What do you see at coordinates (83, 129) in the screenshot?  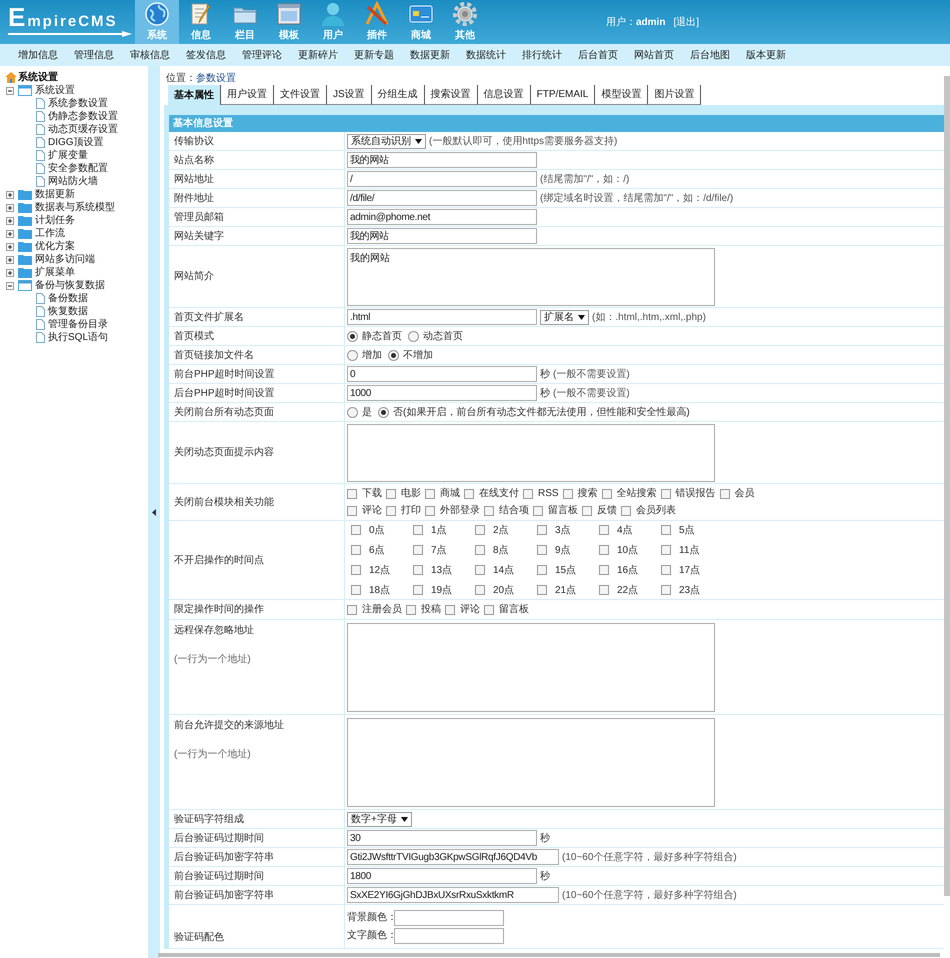 I see `tree-item: 动态页缓存设置` at bounding box center [83, 129].